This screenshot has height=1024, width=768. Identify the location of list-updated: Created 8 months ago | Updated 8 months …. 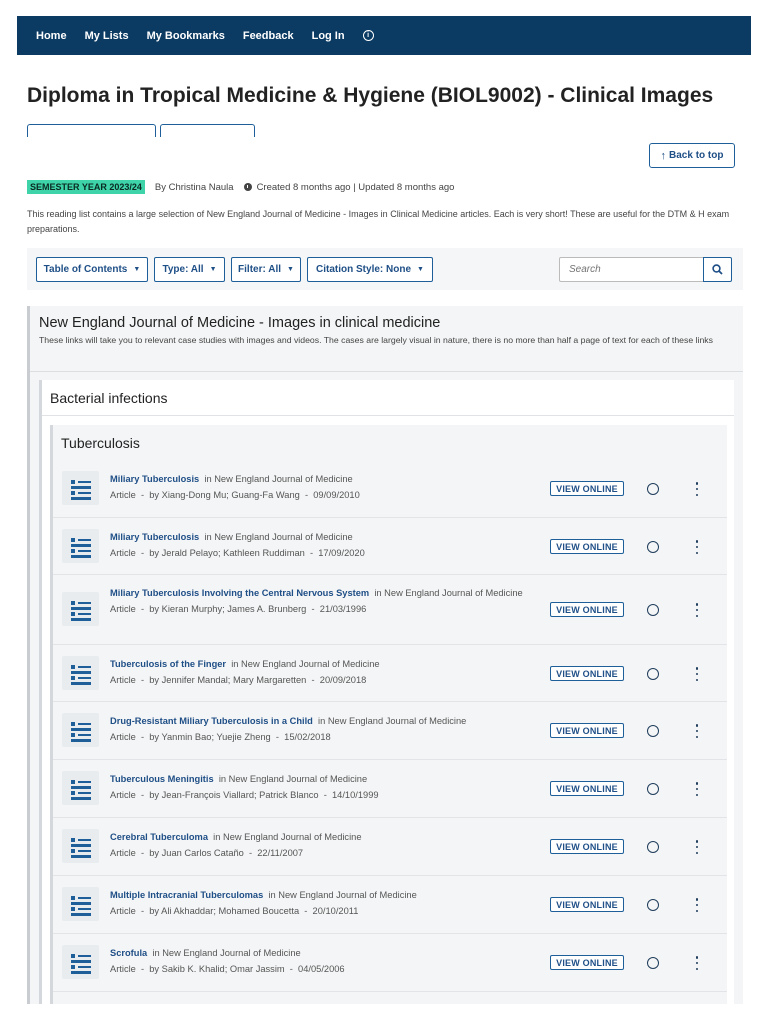
(355, 187).